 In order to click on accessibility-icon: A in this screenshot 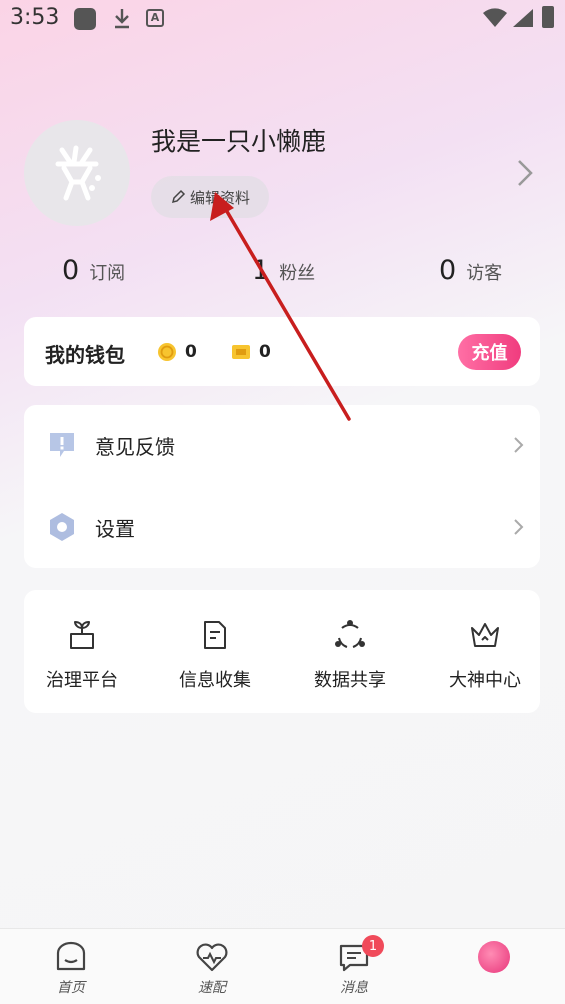, I will do `click(155, 18)`.